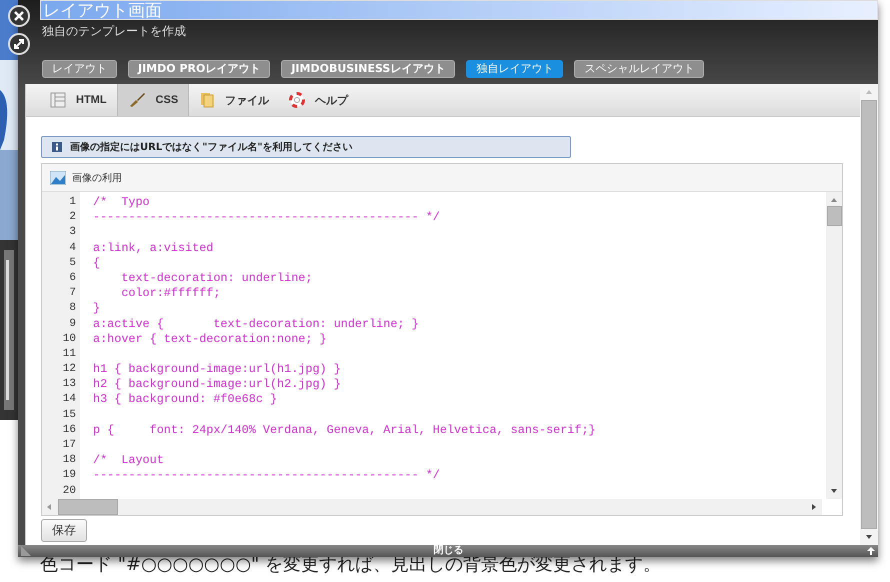 The height and width of the screenshot is (582, 890). Describe the element at coordinates (72, 218) in the screenshot. I see `line-number: 2` at that location.